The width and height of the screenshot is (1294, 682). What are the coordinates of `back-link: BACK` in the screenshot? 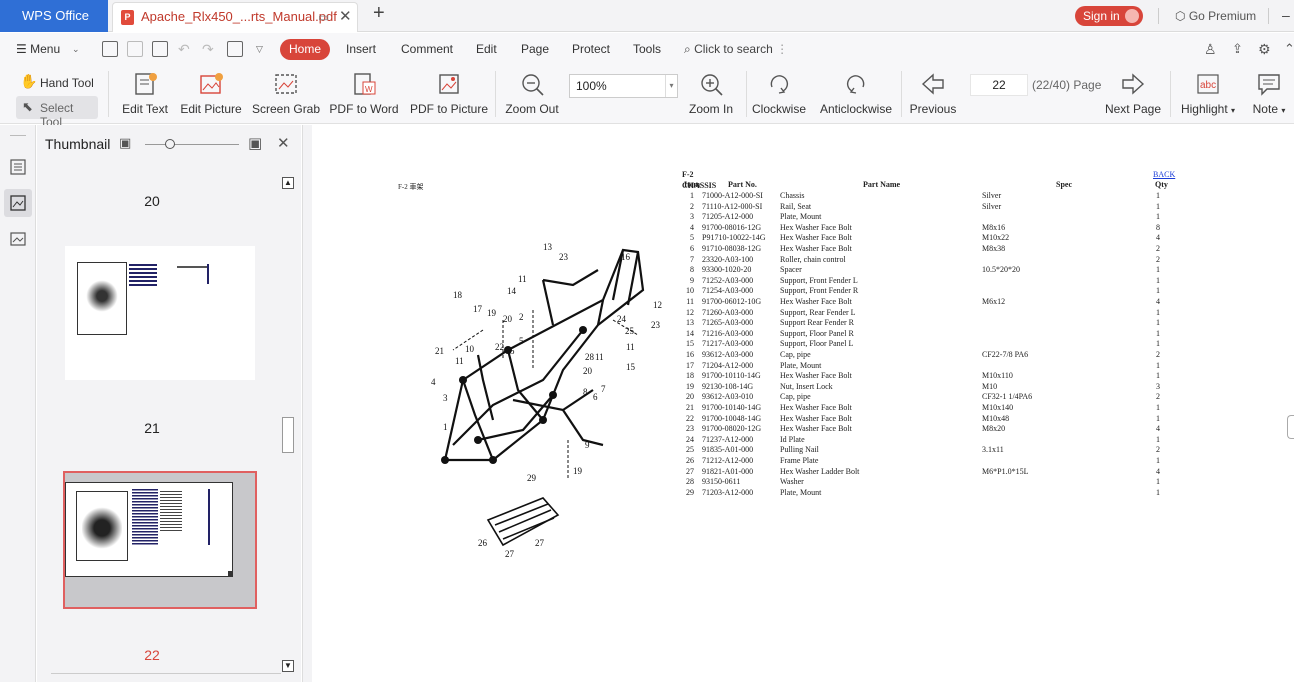 It's located at (1164, 175).